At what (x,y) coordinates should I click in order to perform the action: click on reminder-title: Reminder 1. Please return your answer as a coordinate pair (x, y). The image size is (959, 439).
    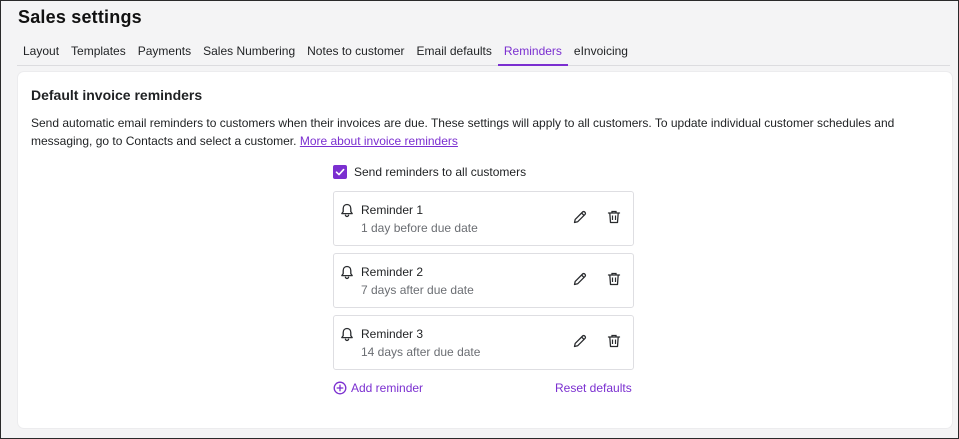
    Looking at the image, I should click on (392, 210).